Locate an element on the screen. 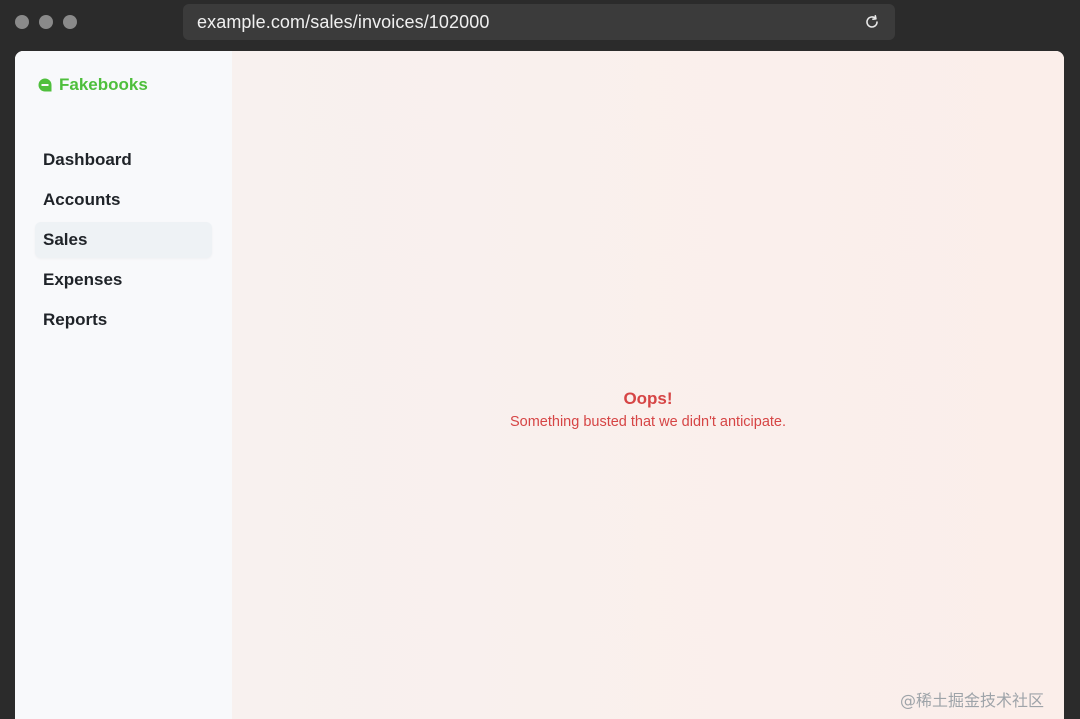 The height and width of the screenshot is (719, 1080). sidebar-item-label: Accounts is located at coordinates (82, 199).